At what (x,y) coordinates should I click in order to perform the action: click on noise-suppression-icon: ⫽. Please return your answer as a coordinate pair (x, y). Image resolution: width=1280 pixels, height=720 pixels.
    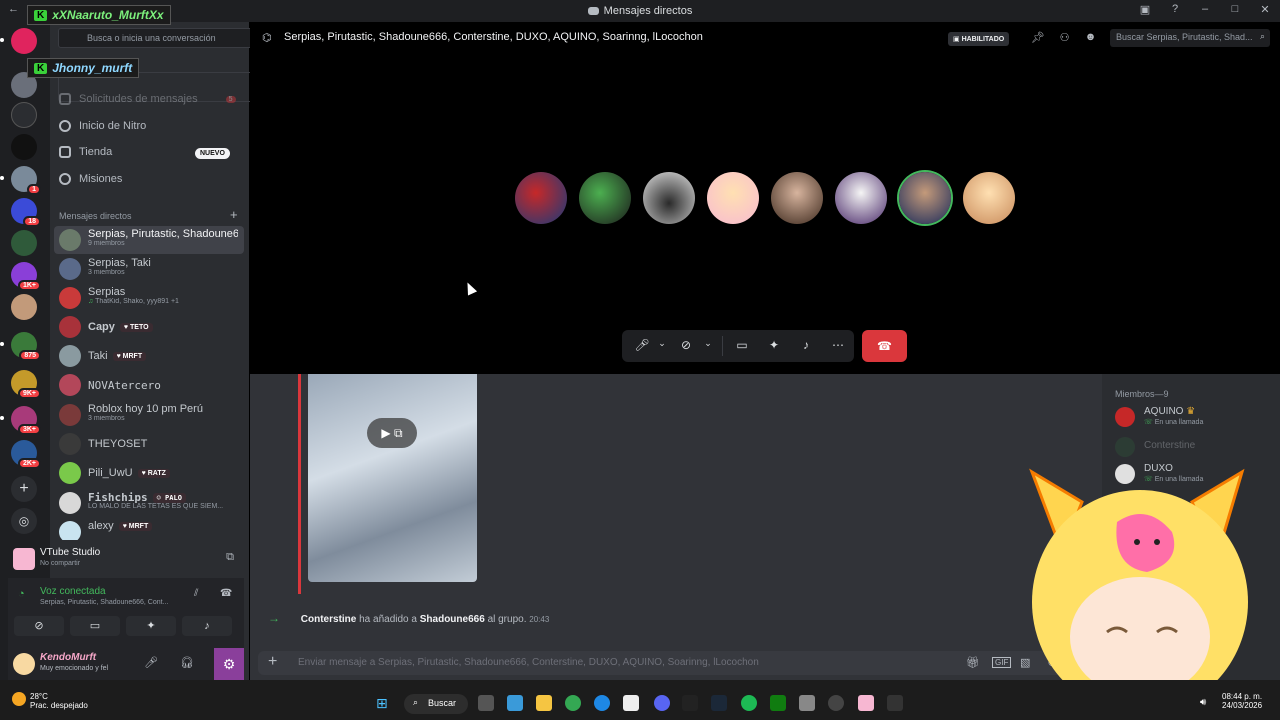
    Looking at the image, I should click on (196, 593).